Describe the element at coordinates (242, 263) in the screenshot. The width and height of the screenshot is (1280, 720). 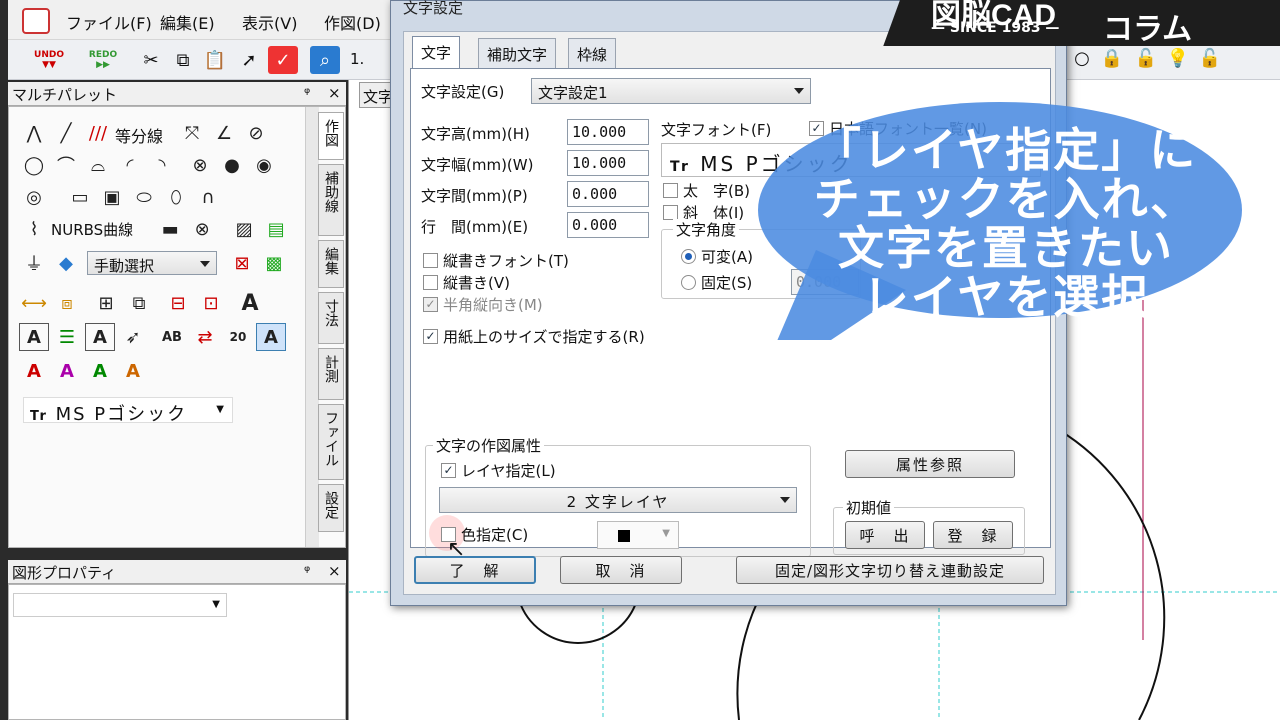
I see `no-select-icon: ⊠` at that location.